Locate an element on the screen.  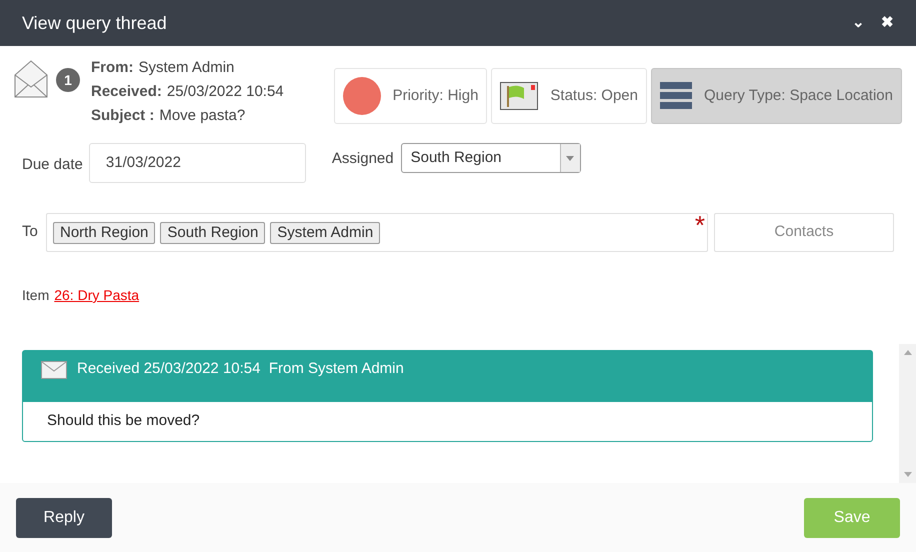
due-date-field: 31/03/2022 is located at coordinates (197, 163).